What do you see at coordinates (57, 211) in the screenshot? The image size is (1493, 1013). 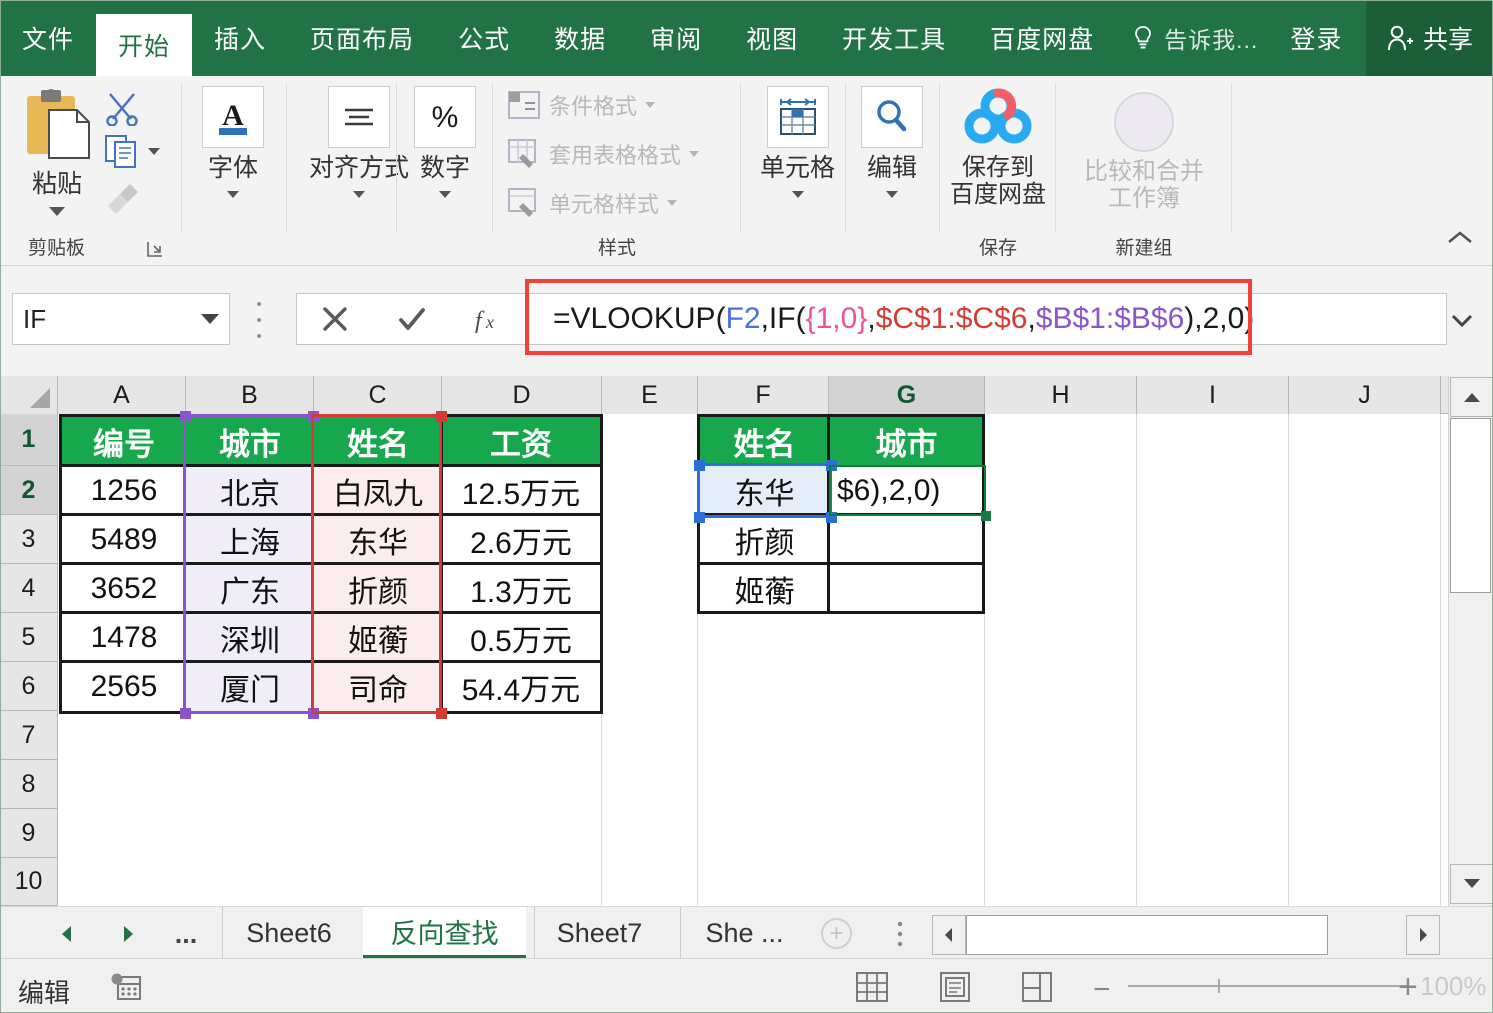 I see `paste-dropdown-caret` at bounding box center [57, 211].